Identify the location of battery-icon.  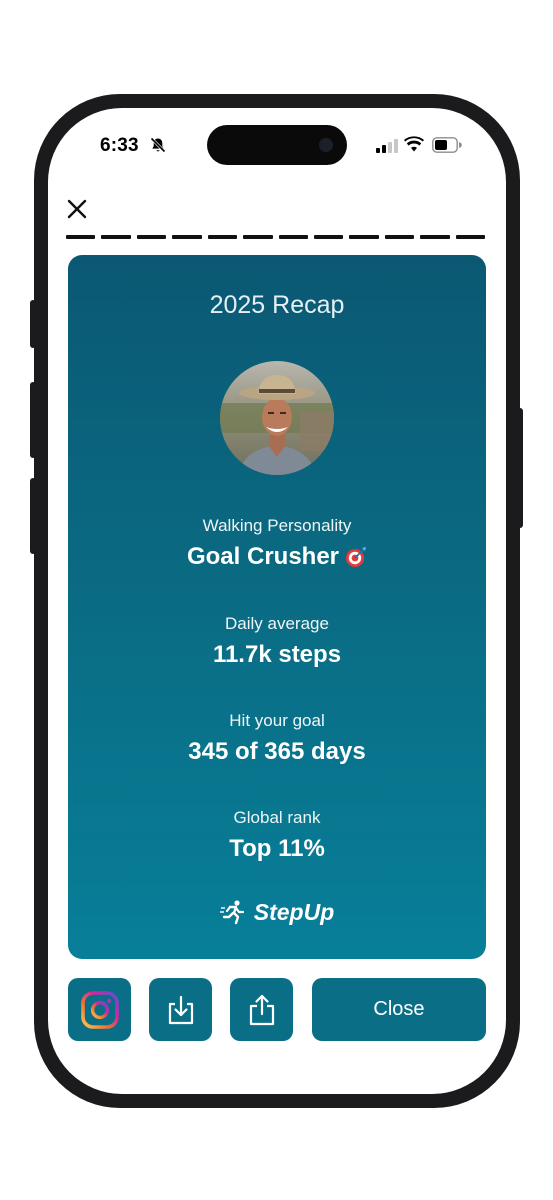
(447, 145).